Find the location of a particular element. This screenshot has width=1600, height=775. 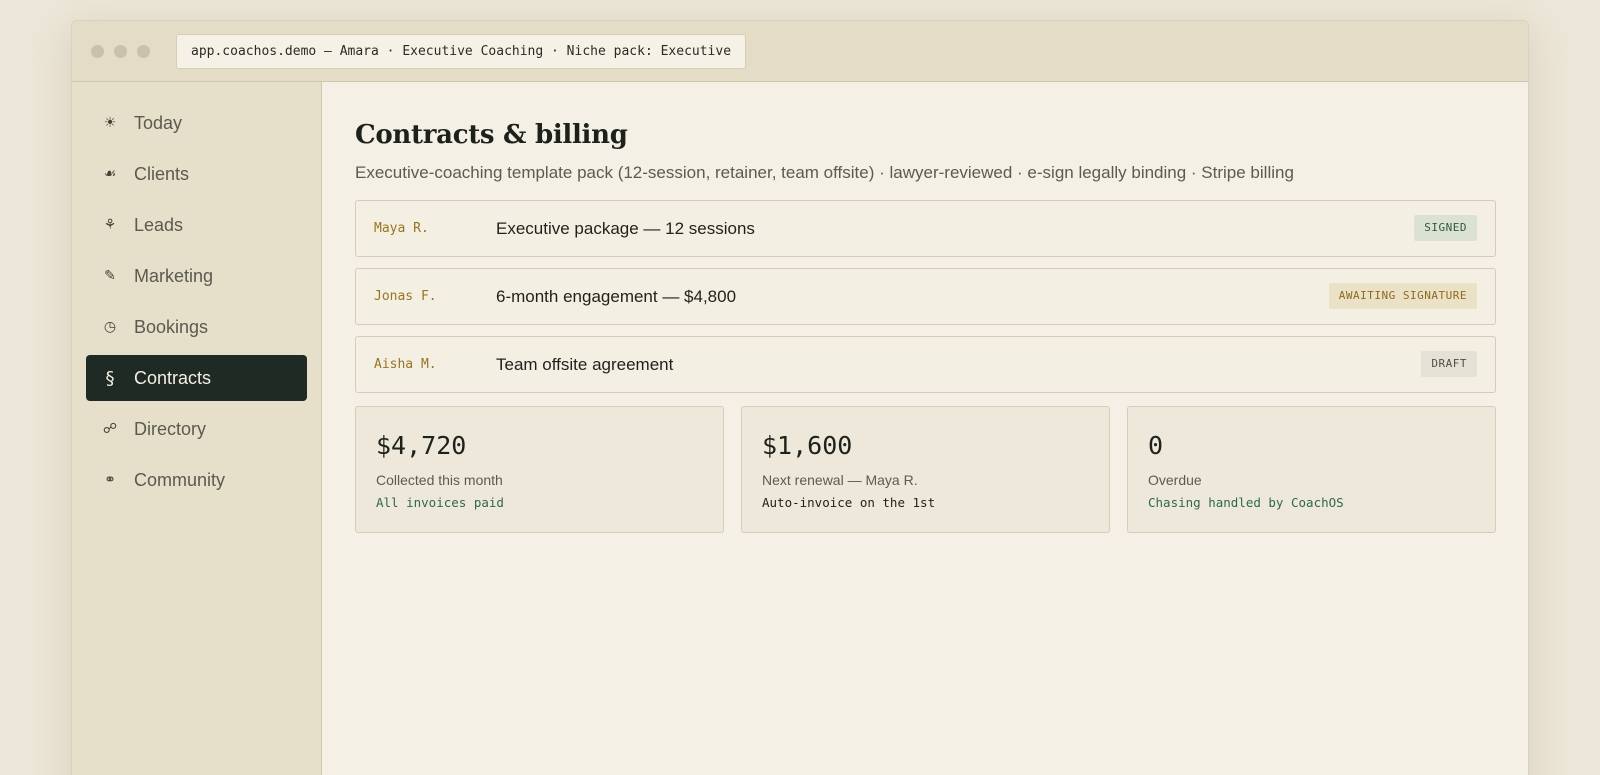

rings-icon: ⚭ is located at coordinates (110, 480).